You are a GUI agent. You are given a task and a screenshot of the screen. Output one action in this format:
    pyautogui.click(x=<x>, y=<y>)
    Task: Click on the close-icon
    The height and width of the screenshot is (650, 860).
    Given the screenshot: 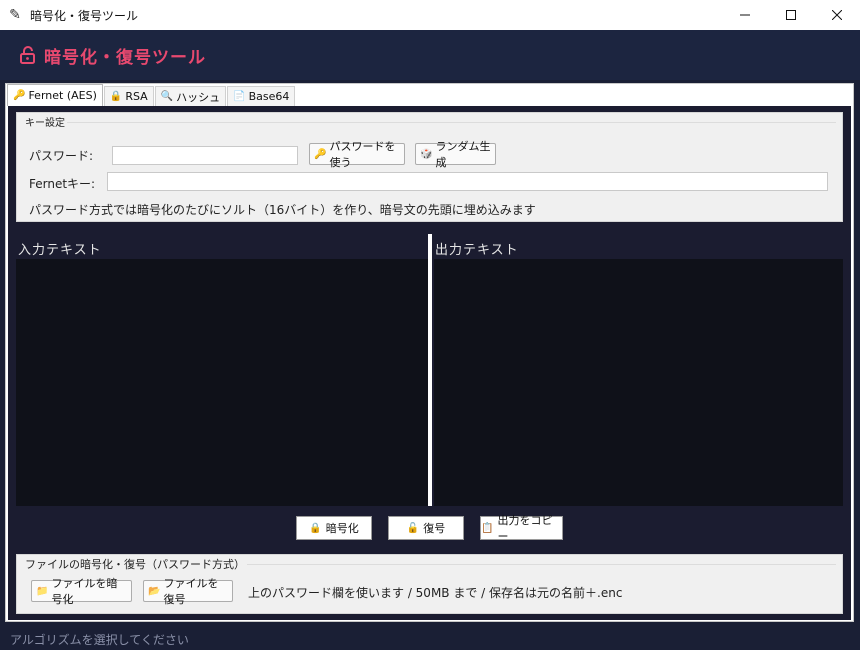 What is the action you would take?
    pyautogui.click(x=837, y=15)
    